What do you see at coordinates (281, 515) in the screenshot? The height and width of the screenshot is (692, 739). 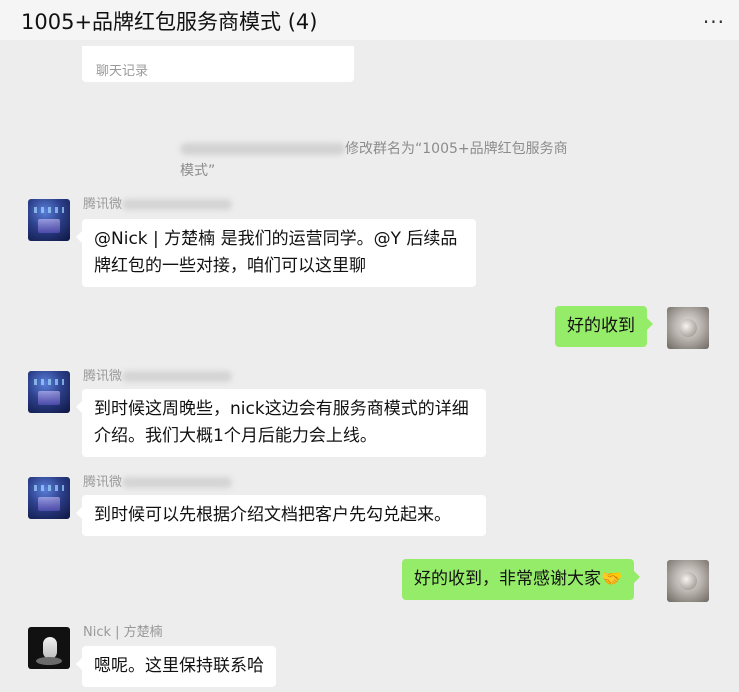 I see `message-bubble: 到时候可以先根据介绍文档把客户先勾兑起来。` at bounding box center [281, 515].